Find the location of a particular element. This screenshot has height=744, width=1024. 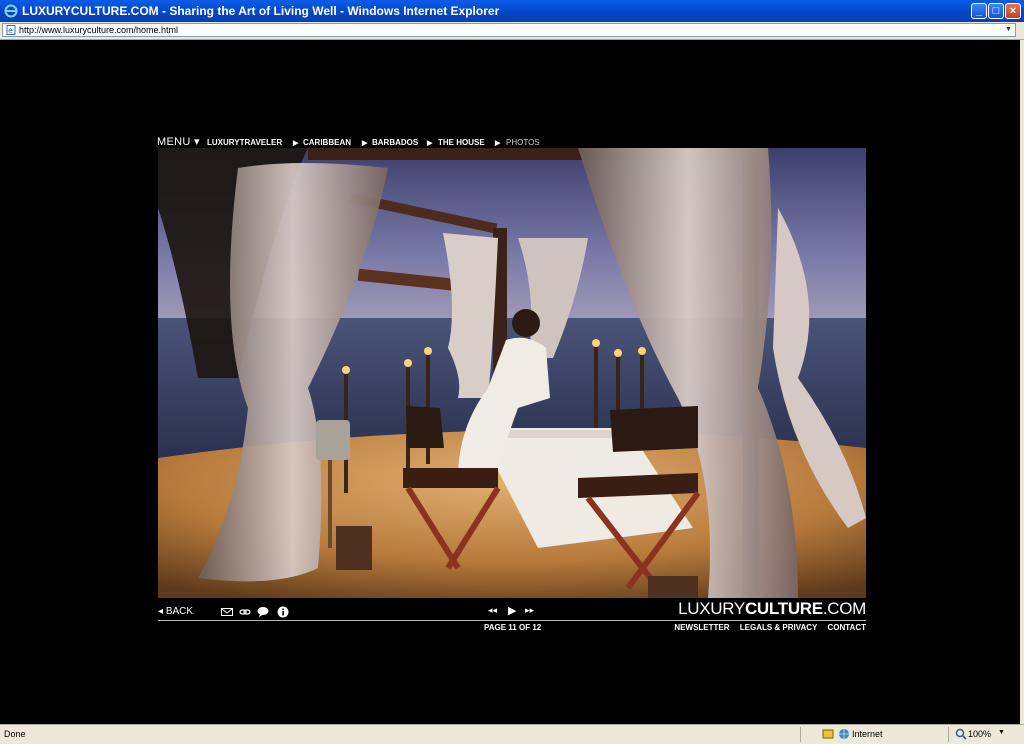

svg-text: e is located at coordinates (10, 30).